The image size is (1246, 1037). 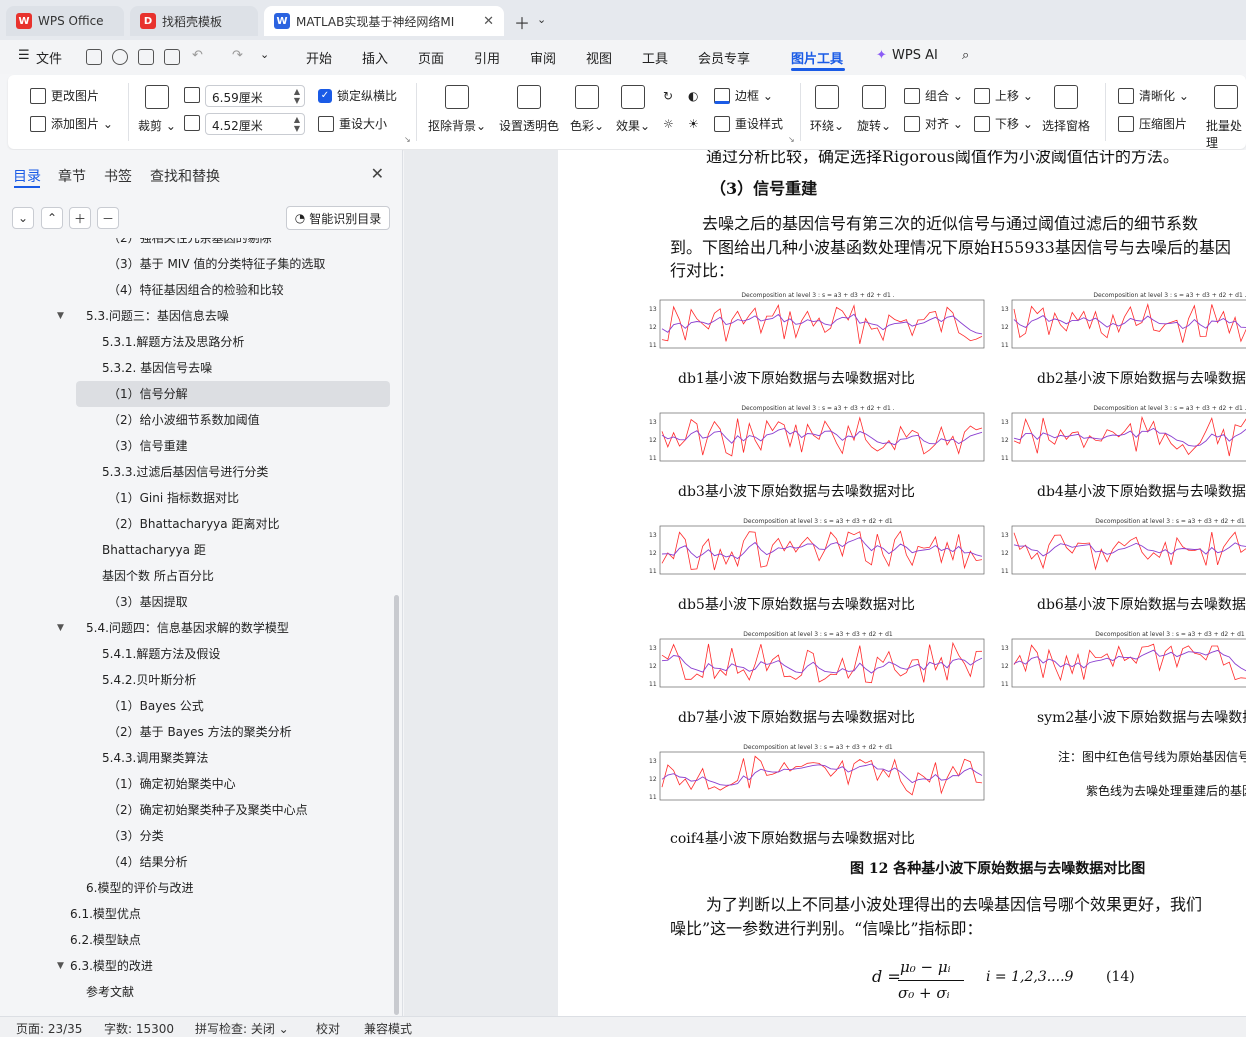 I want to click on toc-item: 6.1.模型优点, so click(x=195, y=914).